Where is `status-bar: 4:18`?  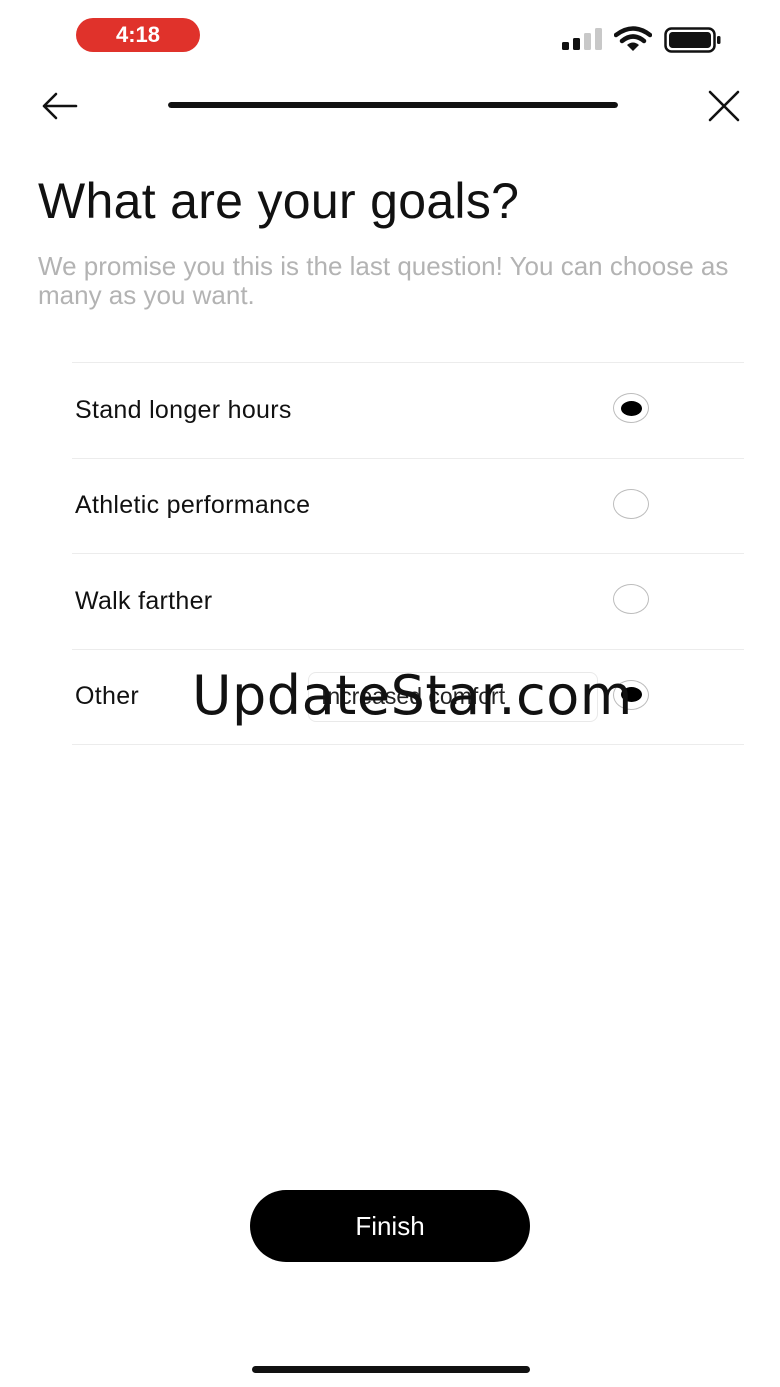 status-bar: 4:18 is located at coordinates (390, 35).